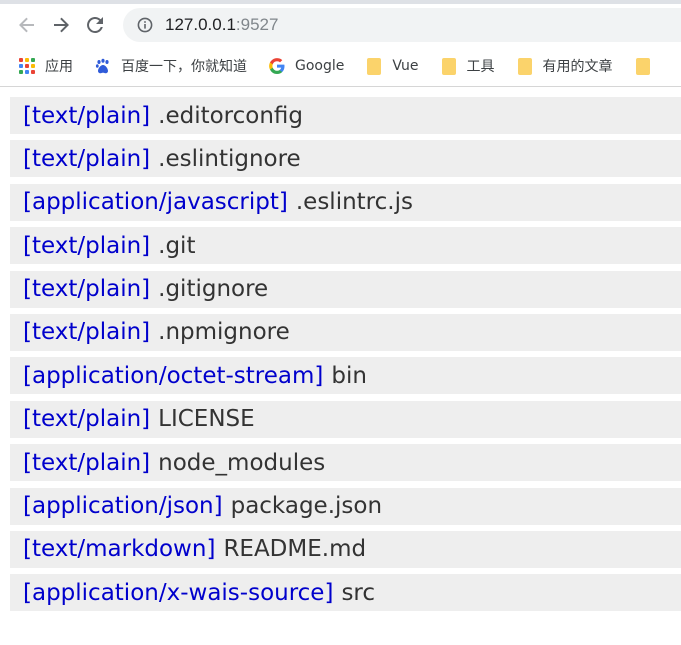 This screenshot has height=645, width=681. I want to click on mime-type-link: [application/json], so click(123, 506).